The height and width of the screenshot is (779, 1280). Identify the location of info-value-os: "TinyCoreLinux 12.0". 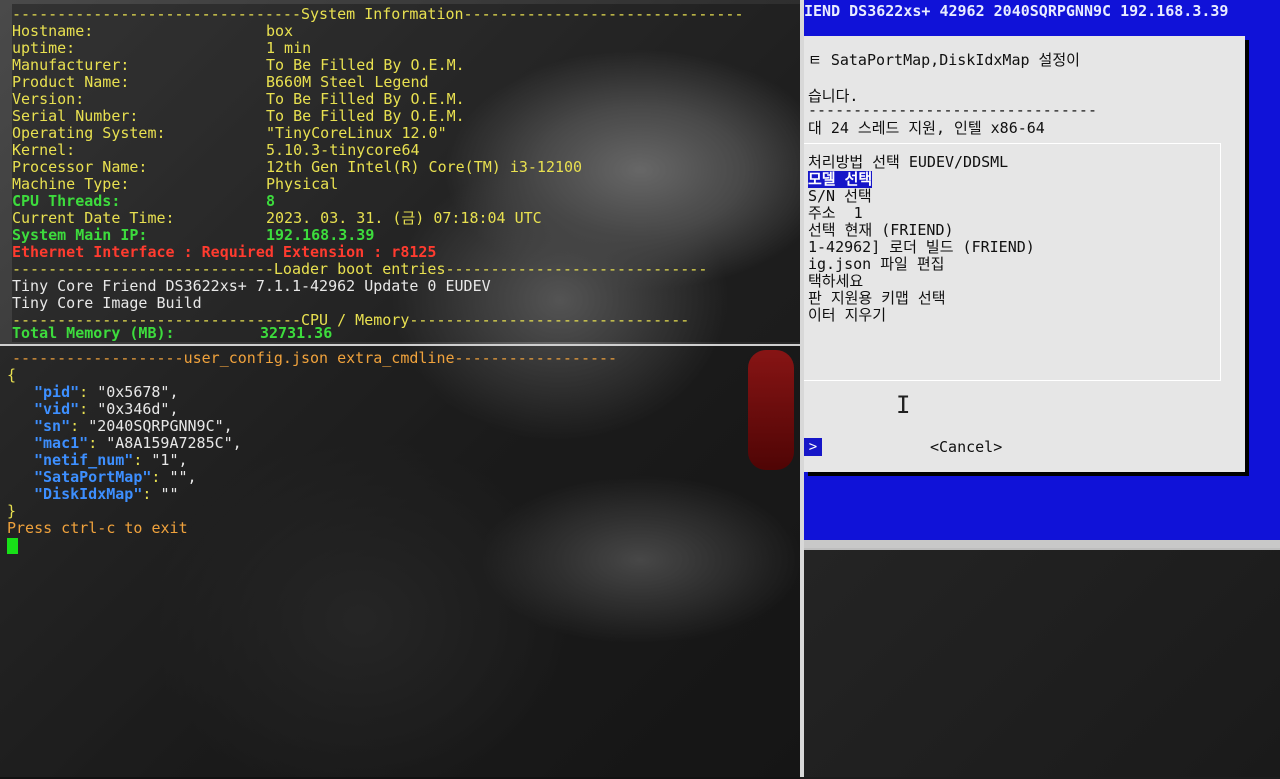
(356, 133).